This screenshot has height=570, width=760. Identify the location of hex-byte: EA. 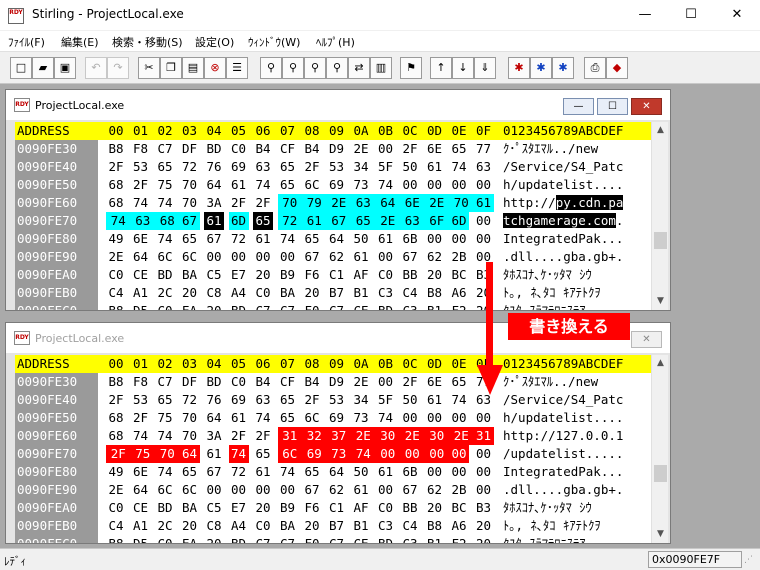
(190, 539).